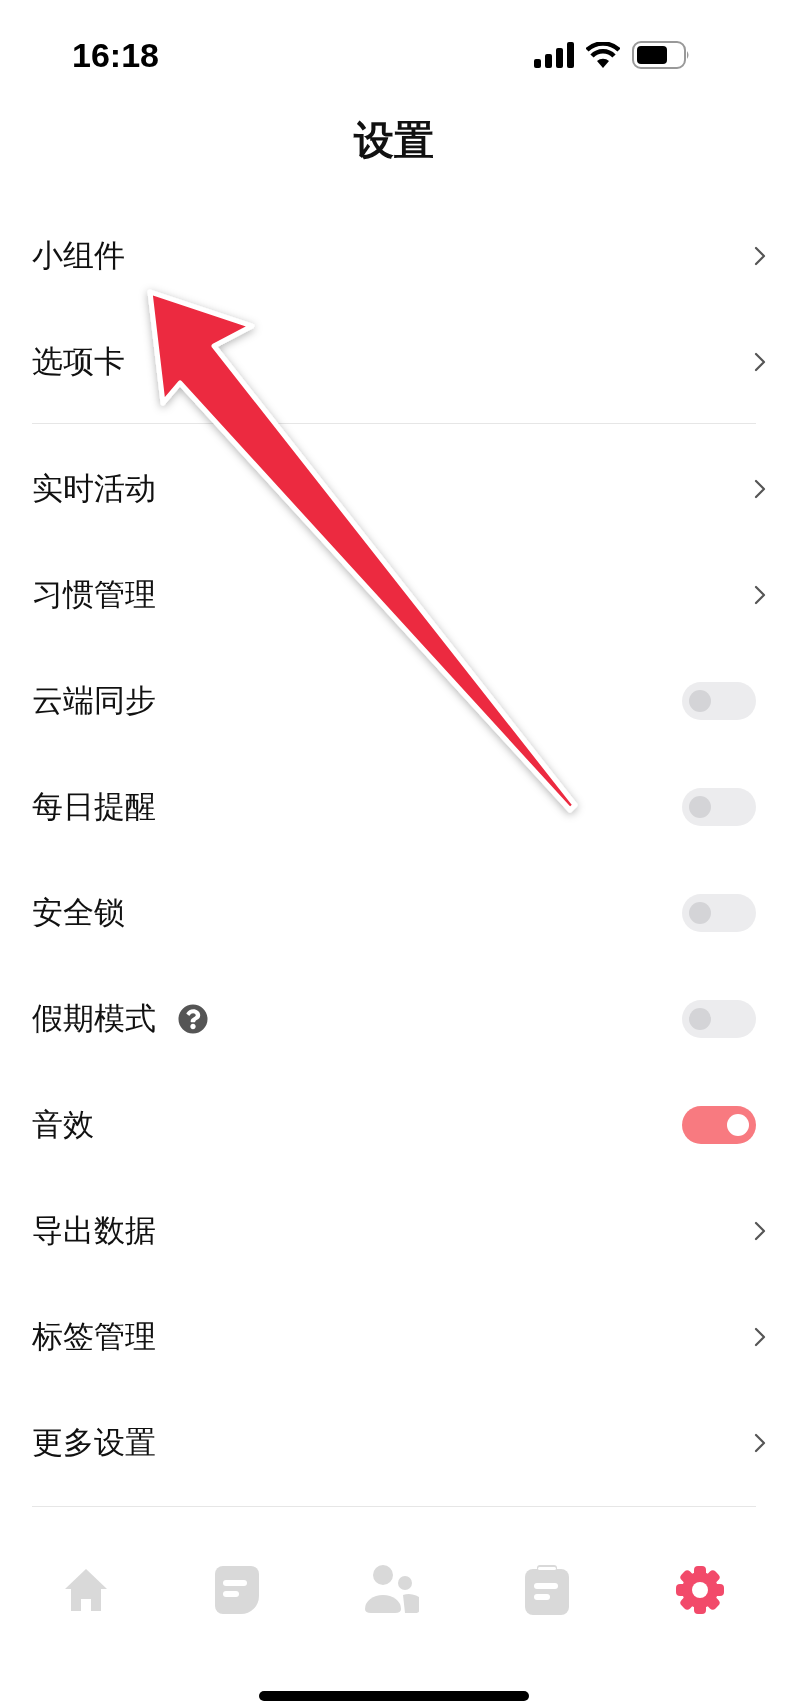 The width and height of the screenshot is (788, 1706). What do you see at coordinates (394, 913) in the screenshot?
I see `settings-row: 安全锁` at bounding box center [394, 913].